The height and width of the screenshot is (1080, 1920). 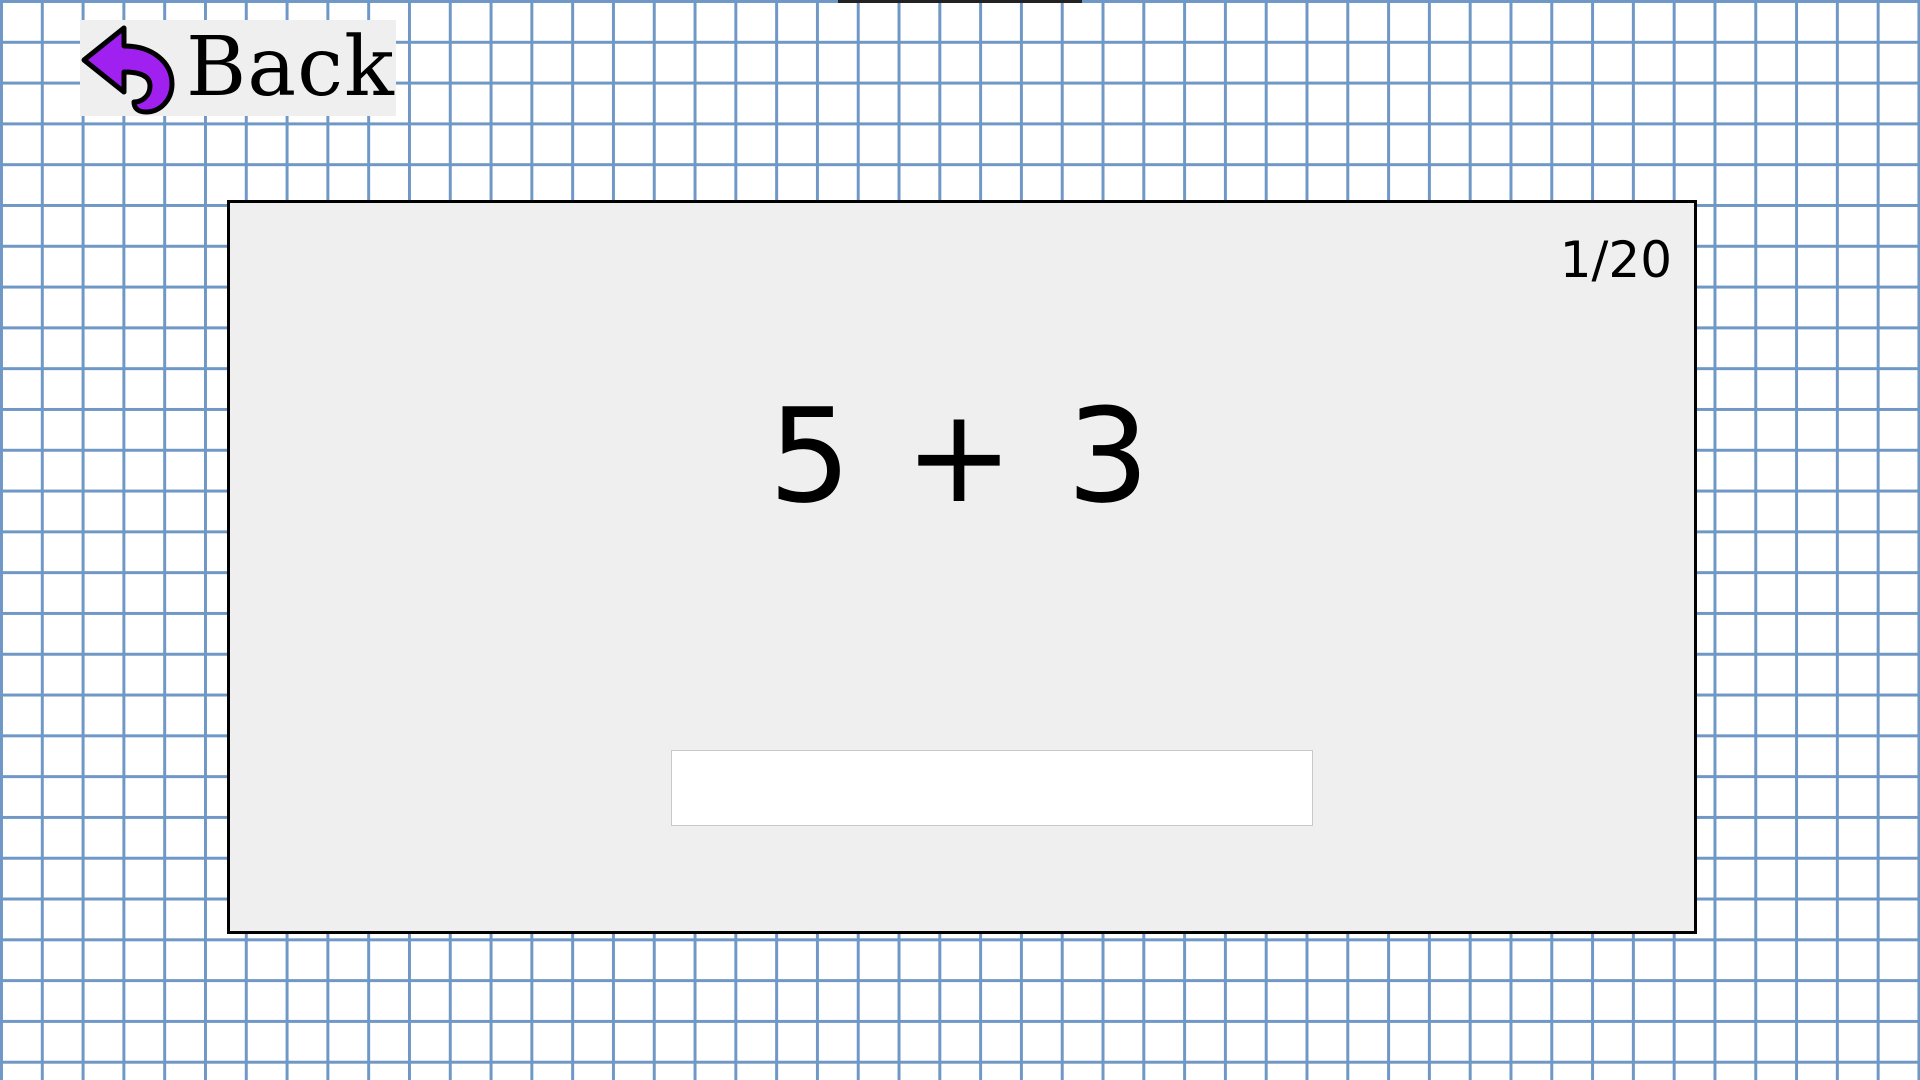 What do you see at coordinates (290, 67) in the screenshot?
I see `back-button-label: Back` at bounding box center [290, 67].